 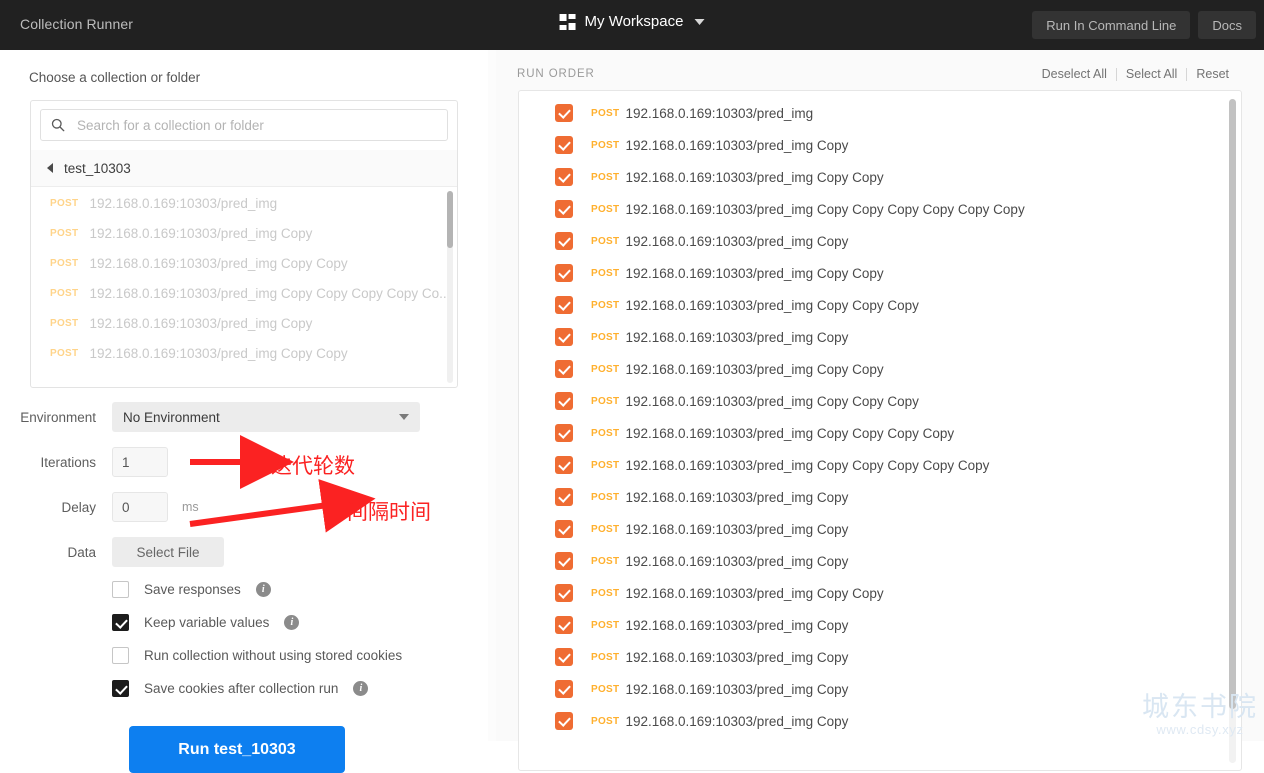 I want to click on run-order-scrollbar-thumb, so click(x=1232, y=404).